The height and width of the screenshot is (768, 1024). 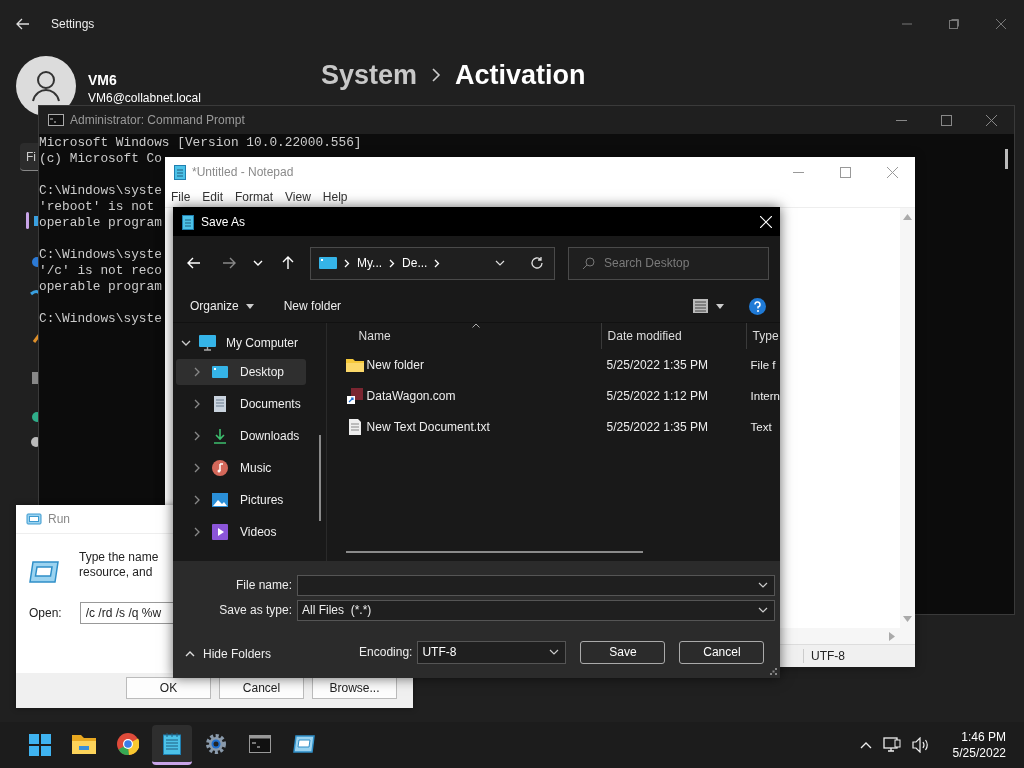 What do you see at coordinates (536, 610) in the screenshot?
I see `file-type-dropdown: All Files (*.*)` at bounding box center [536, 610].